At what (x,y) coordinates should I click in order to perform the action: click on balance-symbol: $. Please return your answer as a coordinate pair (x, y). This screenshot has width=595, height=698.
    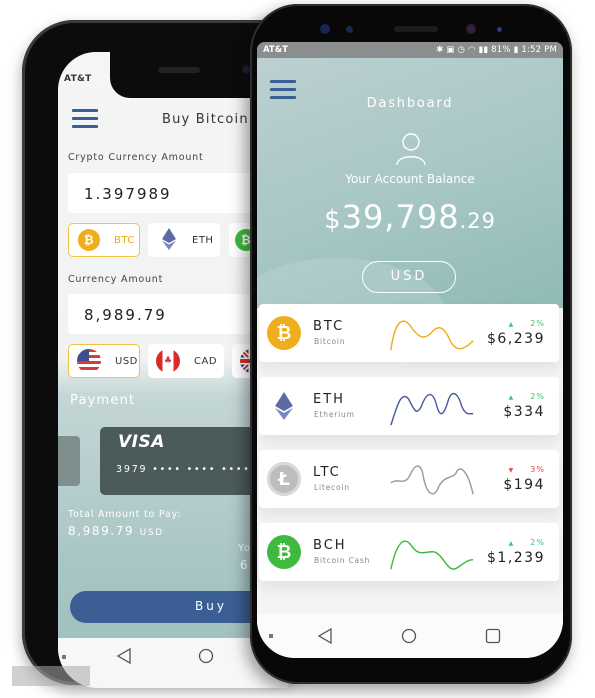
    Looking at the image, I should click on (333, 220).